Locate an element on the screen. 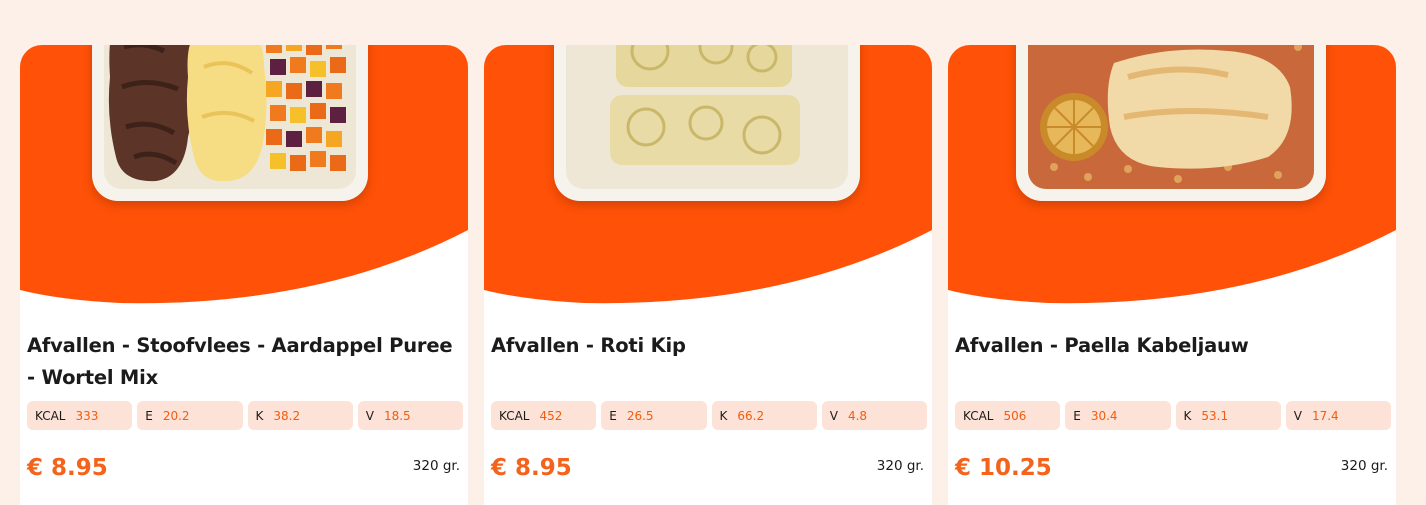 Image resolution: width=1426 pixels, height=505 pixels. macro-fat: V 18.5 is located at coordinates (410, 415).